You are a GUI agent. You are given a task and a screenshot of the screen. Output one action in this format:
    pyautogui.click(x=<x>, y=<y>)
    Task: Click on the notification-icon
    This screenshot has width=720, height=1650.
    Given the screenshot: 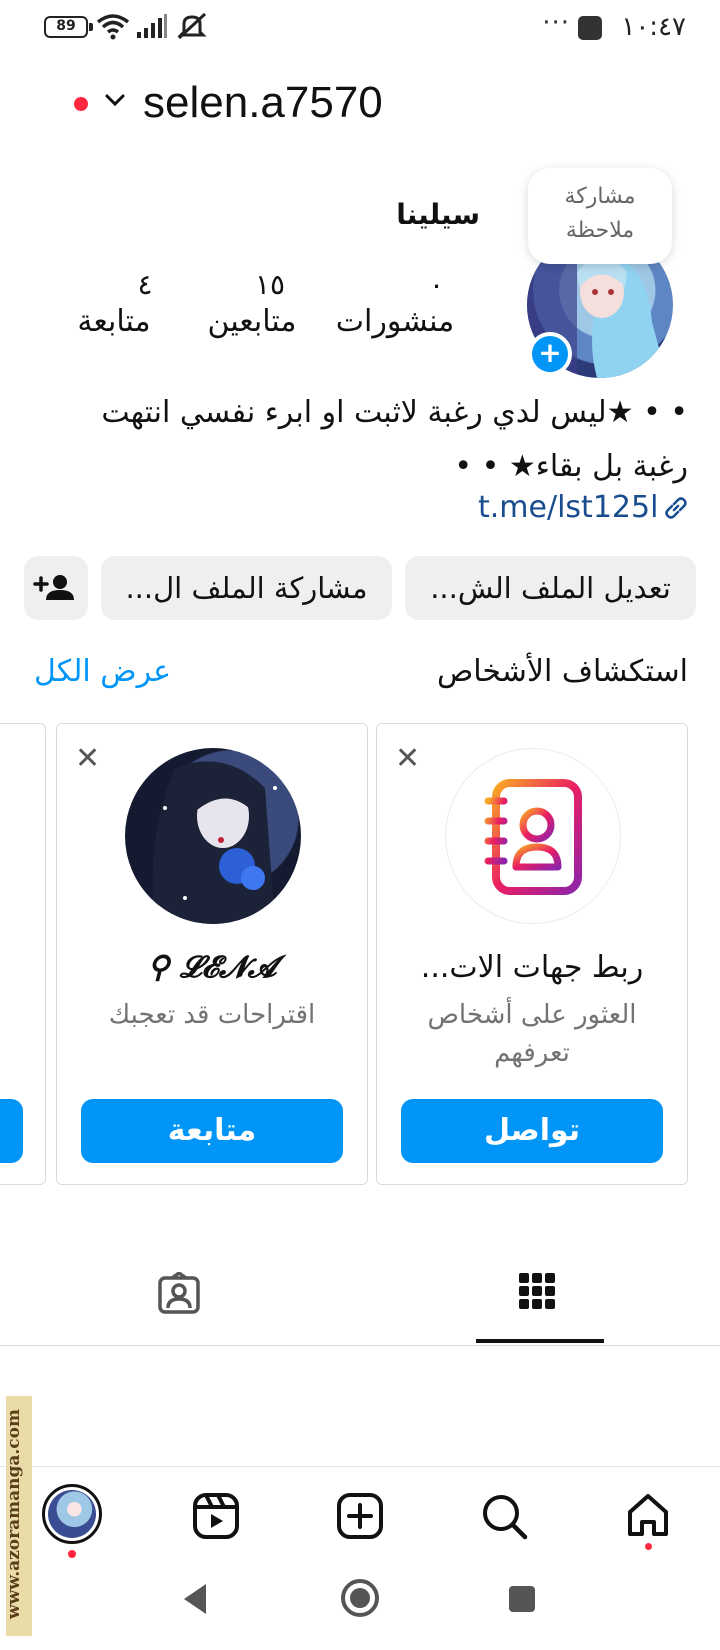 What is the action you would take?
    pyautogui.click(x=590, y=28)
    